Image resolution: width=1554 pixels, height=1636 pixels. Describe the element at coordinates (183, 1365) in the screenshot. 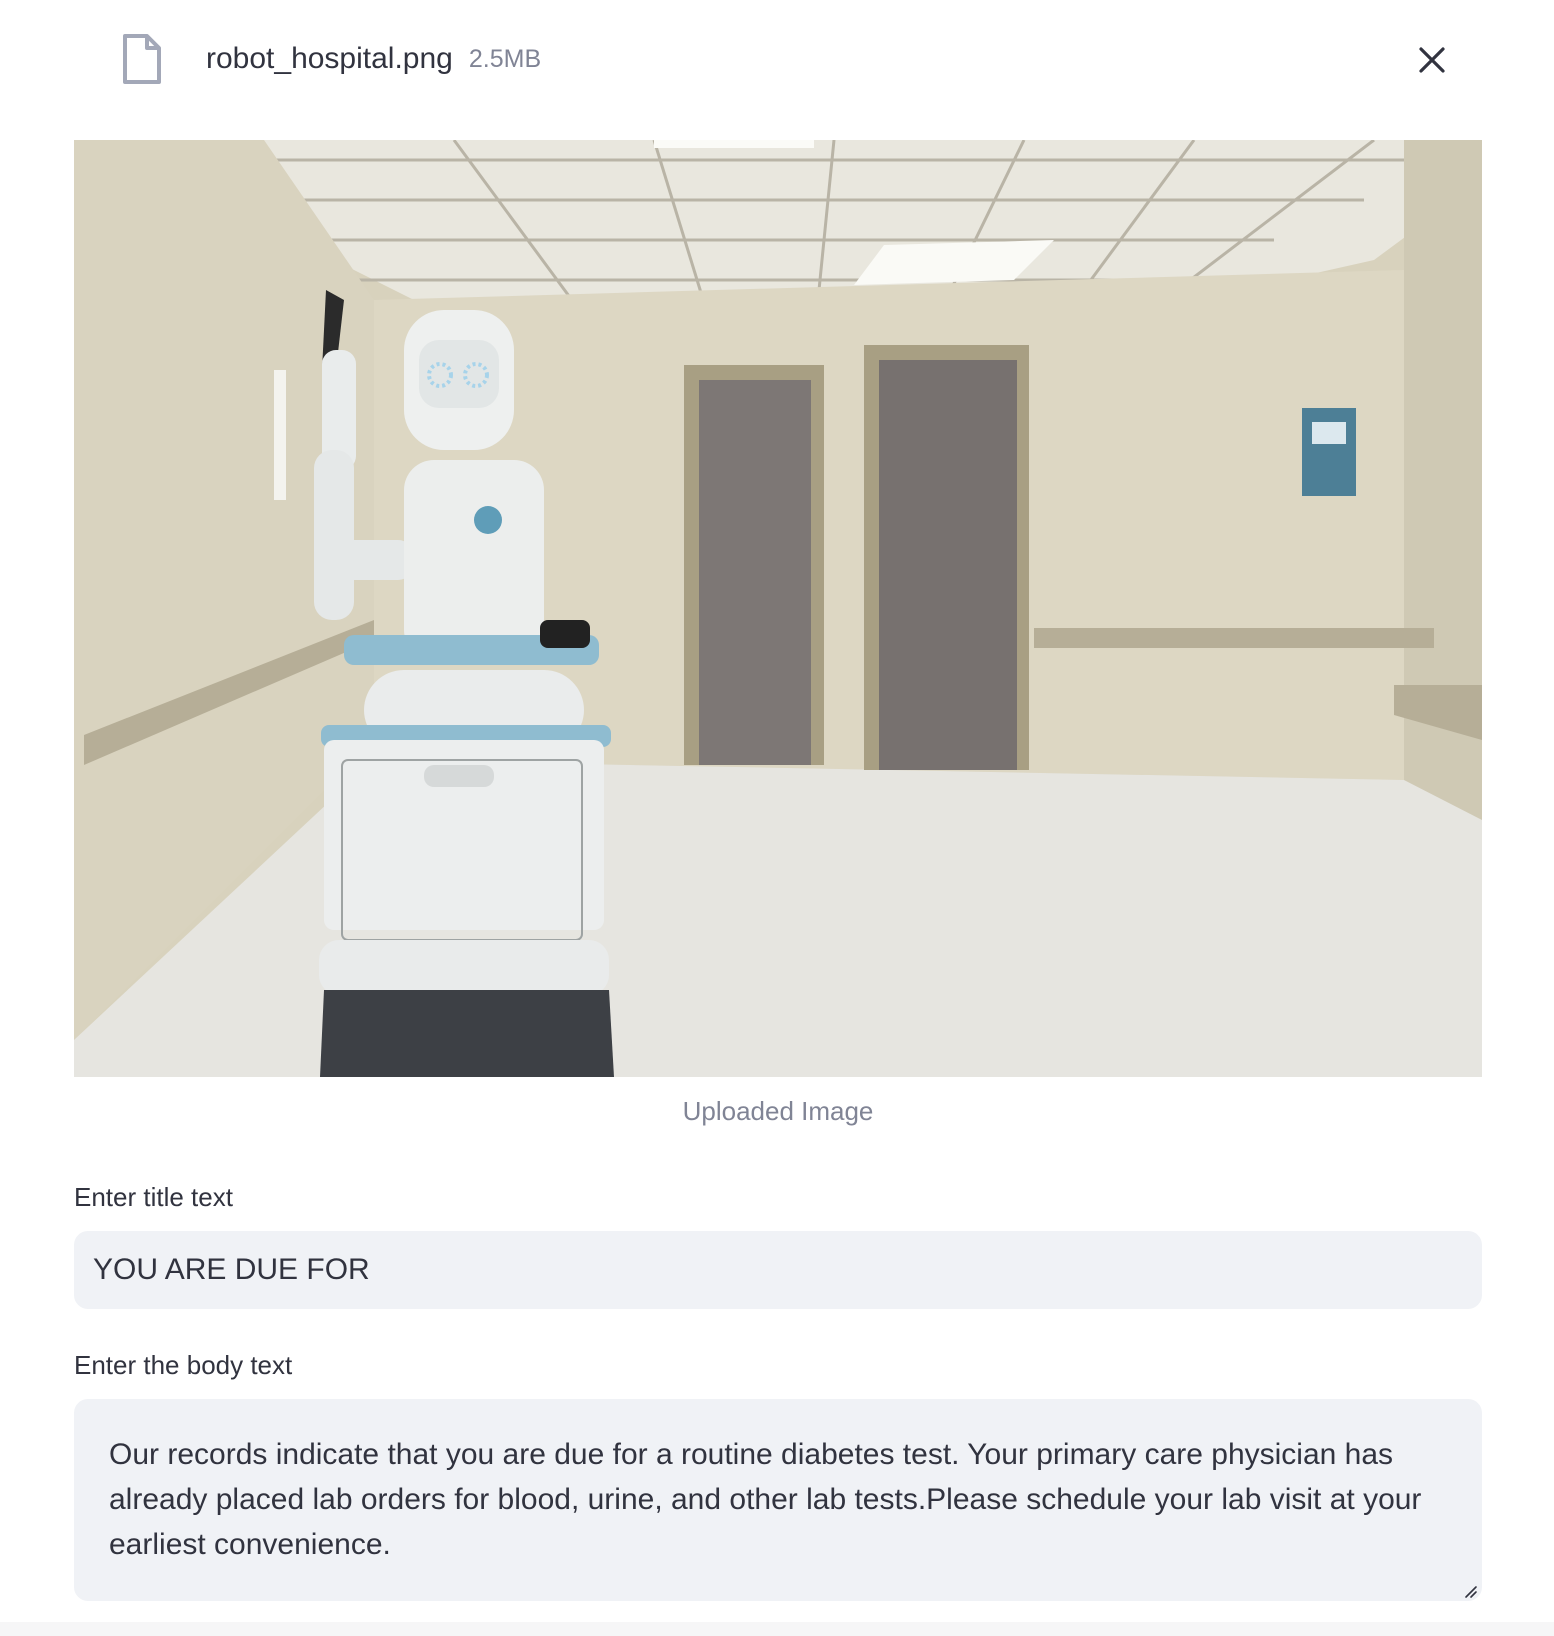

I see `body-field-label: Enter the body text` at that location.